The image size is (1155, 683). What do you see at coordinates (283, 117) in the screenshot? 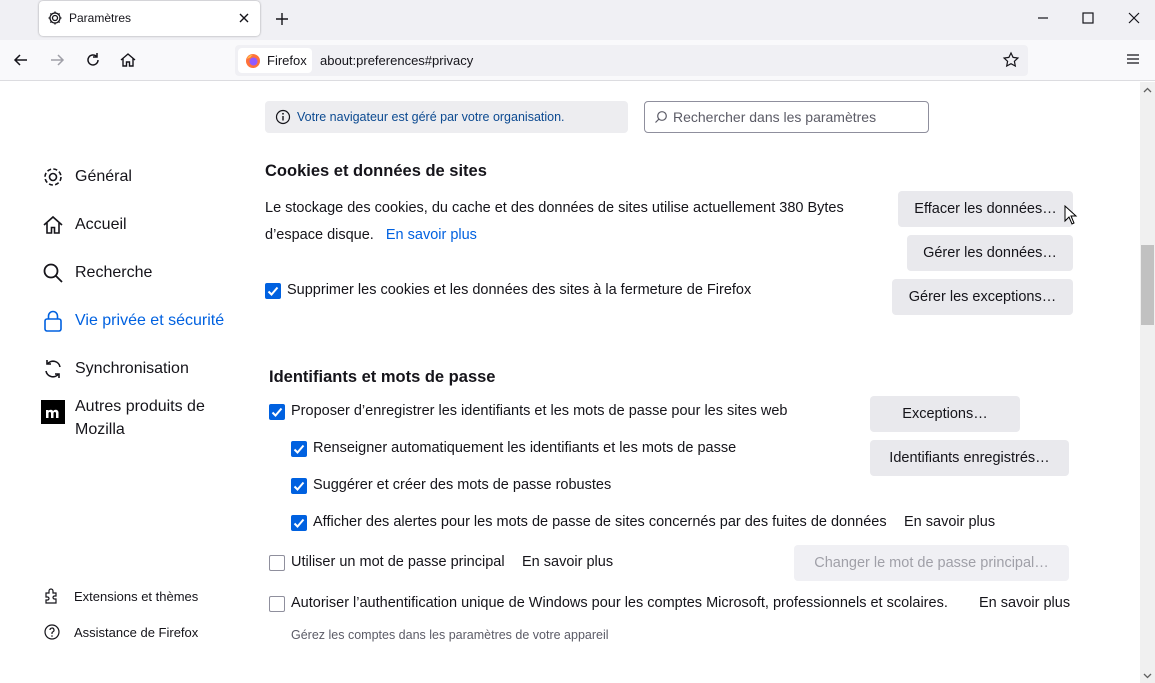
I see `info-icon` at bounding box center [283, 117].